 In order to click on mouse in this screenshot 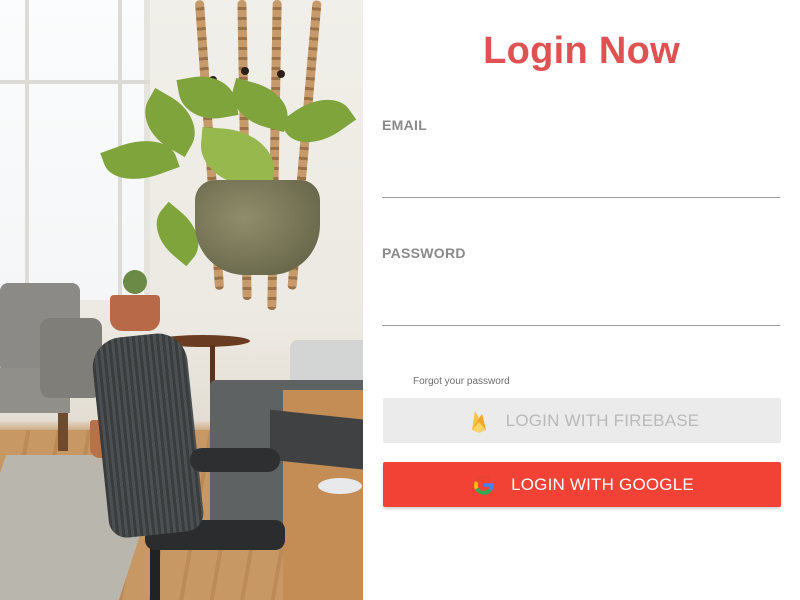, I will do `click(340, 486)`.